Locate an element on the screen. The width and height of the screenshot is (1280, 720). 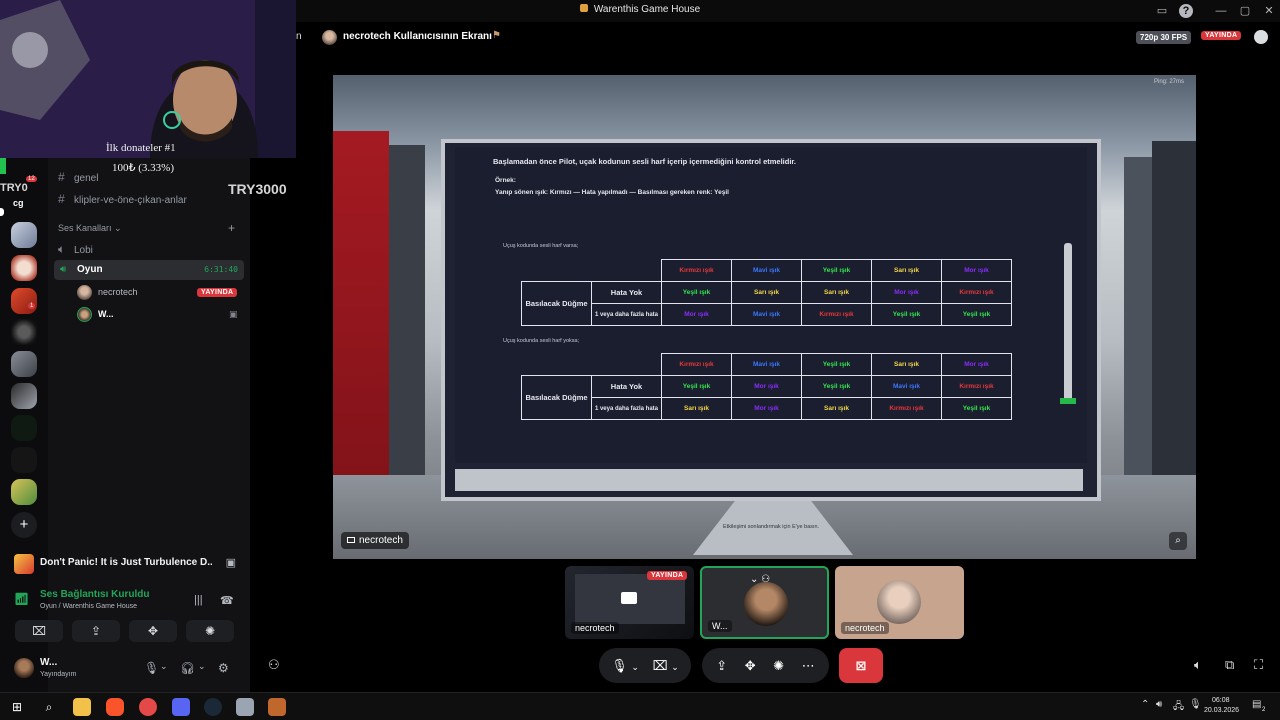
server-indicator is located at coordinates (2, 212).